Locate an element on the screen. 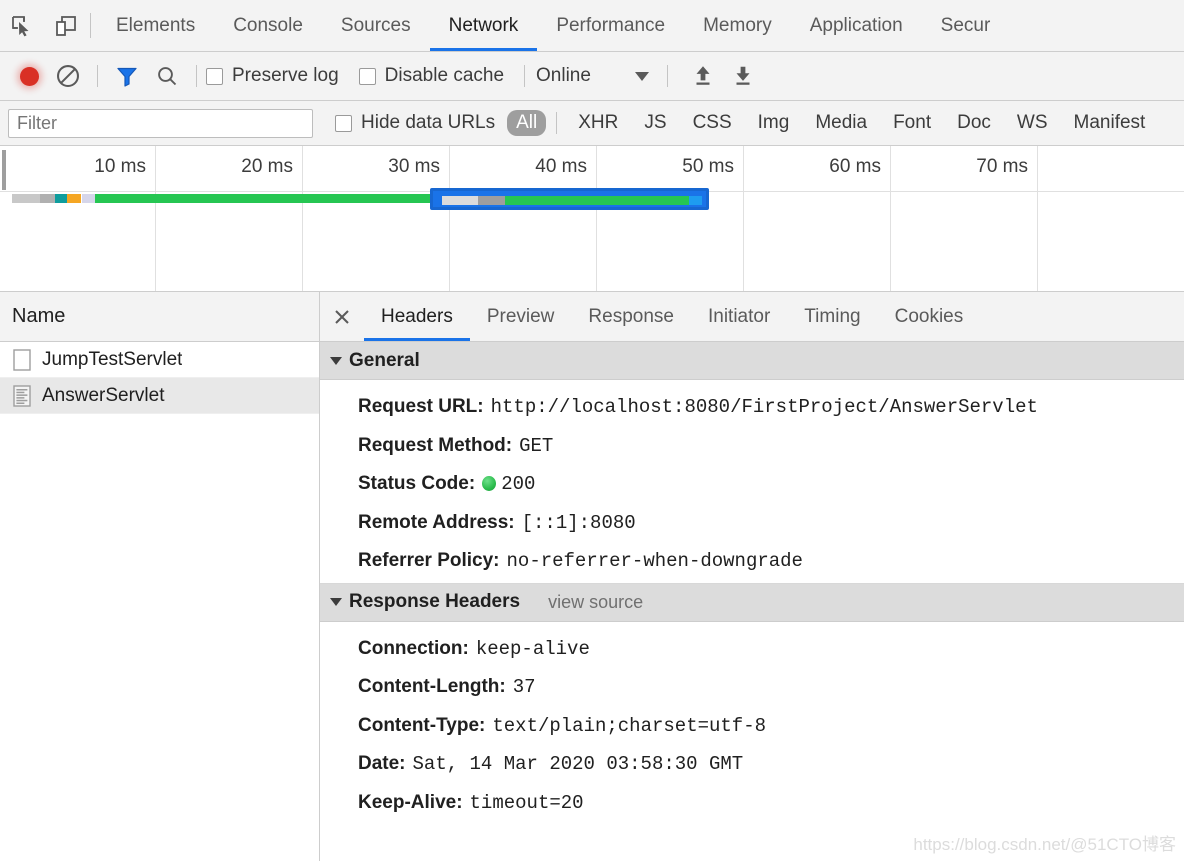 The image size is (1184, 861). disable-cache-checkbox: Disable cache is located at coordinates (431, 76).